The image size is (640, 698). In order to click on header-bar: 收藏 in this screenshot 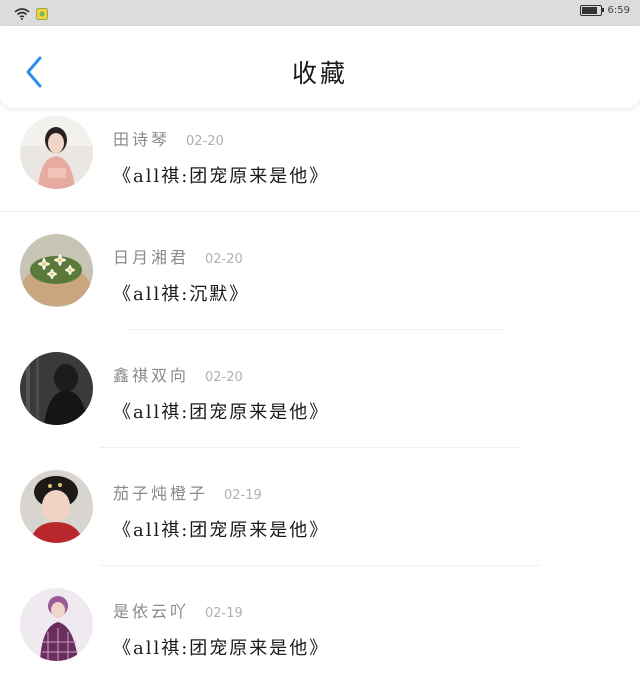, I will do `click(320, 67)`.